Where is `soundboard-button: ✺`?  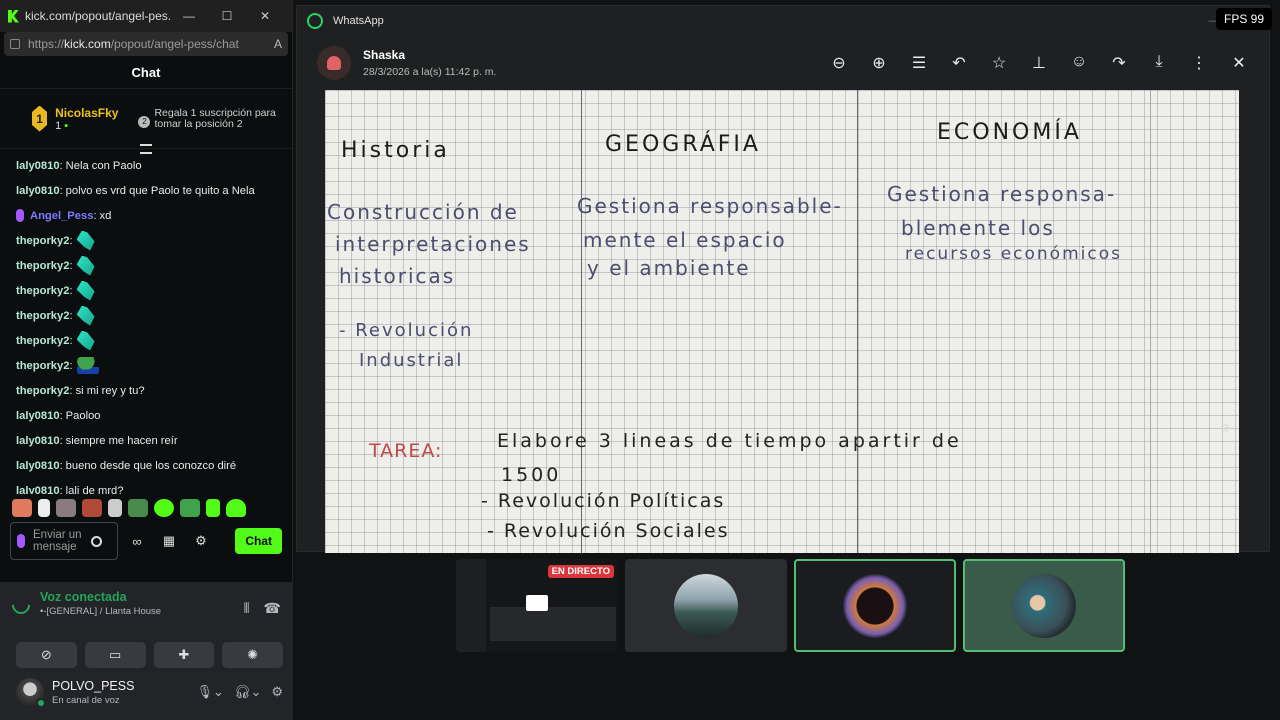 soundboard-button: ✺ is located at coordinates (252, 655).